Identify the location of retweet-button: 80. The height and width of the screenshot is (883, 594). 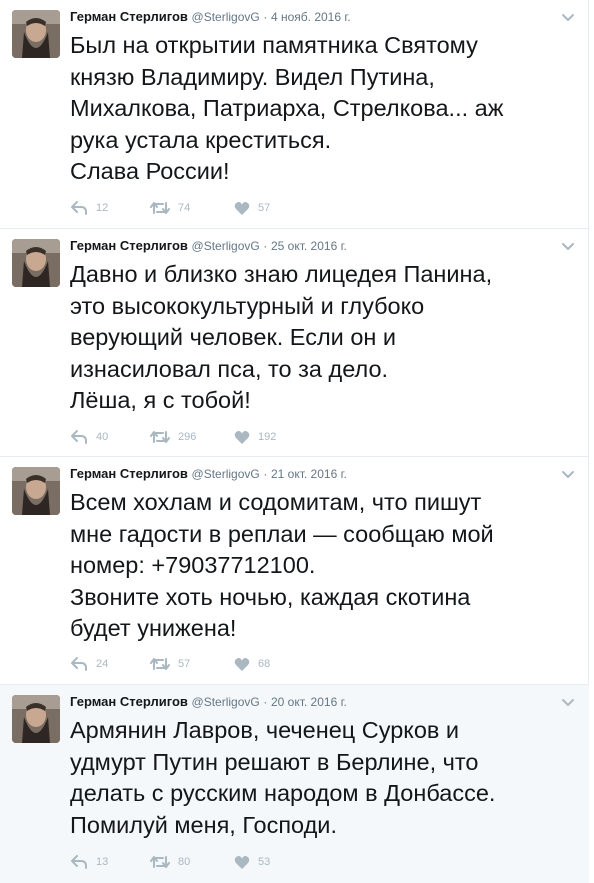
(170, 862).